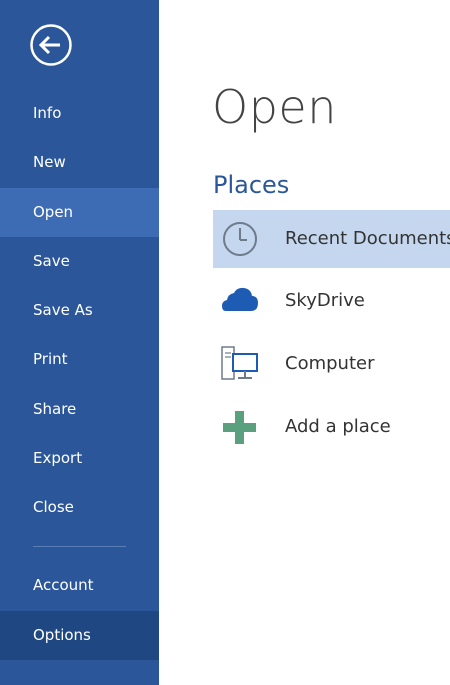 The image size is (450, 685). I want to click on cloud-icon, so click(240, 299).